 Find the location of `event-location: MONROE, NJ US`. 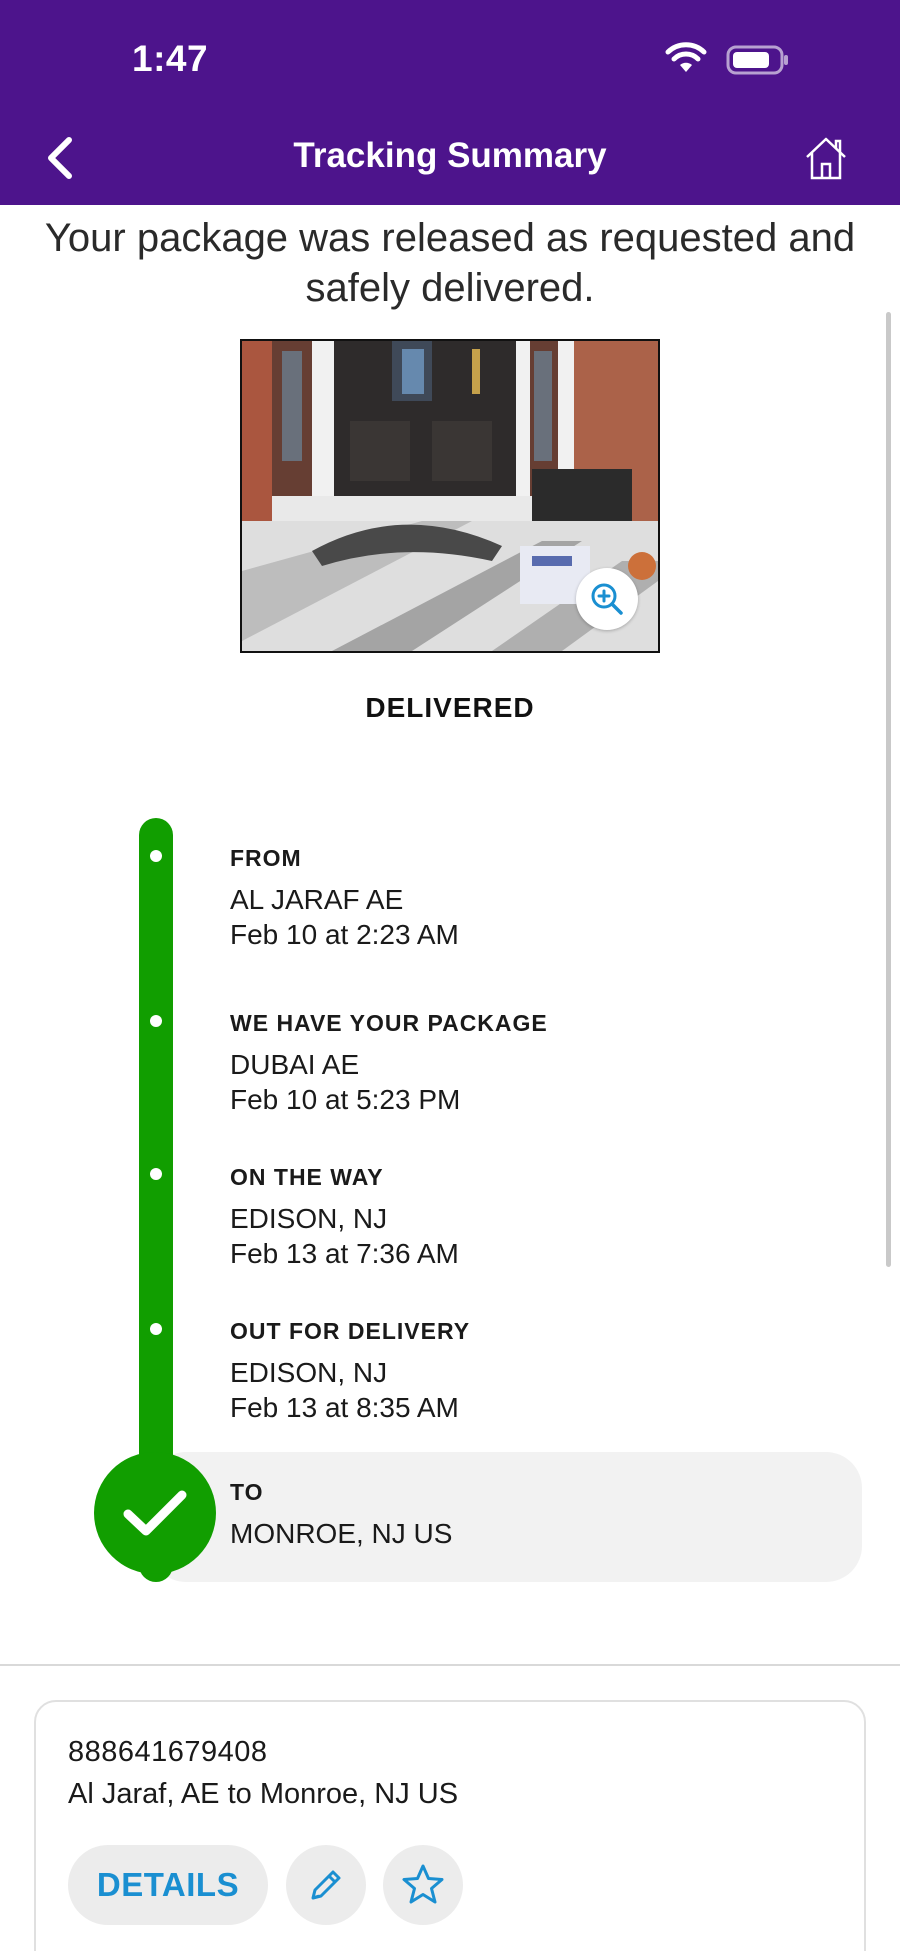

event-location: MONROE, NJ US is located at coordinates (341, 1533).